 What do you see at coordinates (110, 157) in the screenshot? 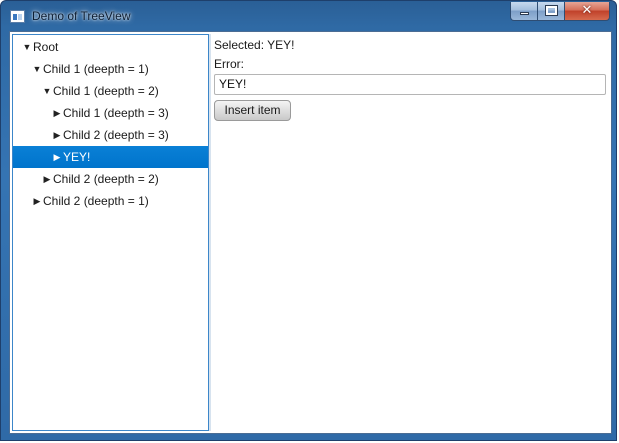
I see `tree-item: ▶ YEY!` at bounding box center [110, 157].